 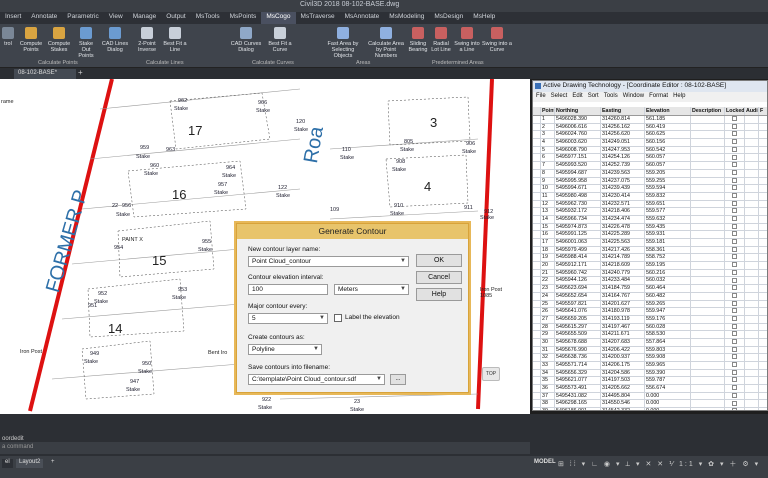 I want to click on table-cell: 4, so click(x=548, y=142).